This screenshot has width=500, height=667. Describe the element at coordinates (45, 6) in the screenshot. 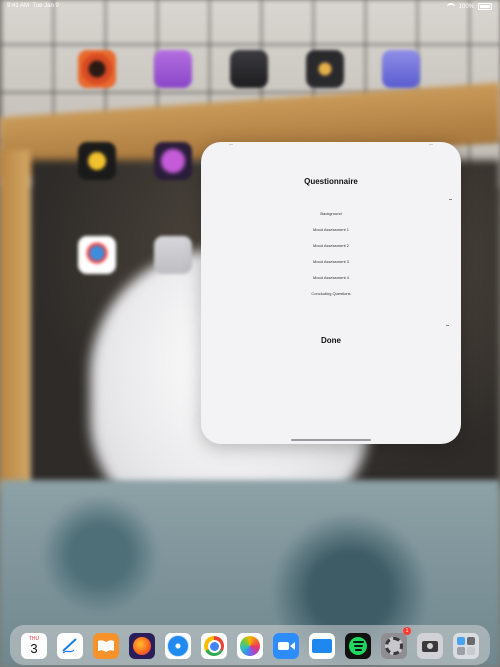

I see `status-date-text: Tue Jan 9` at that location.